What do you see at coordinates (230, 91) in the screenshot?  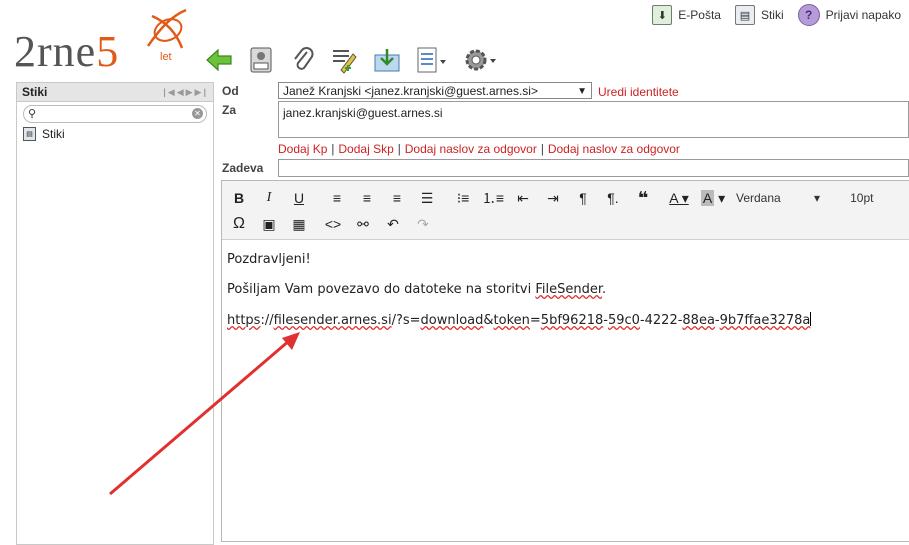 I see `from-label: Od` at bounding box center [230, 91].